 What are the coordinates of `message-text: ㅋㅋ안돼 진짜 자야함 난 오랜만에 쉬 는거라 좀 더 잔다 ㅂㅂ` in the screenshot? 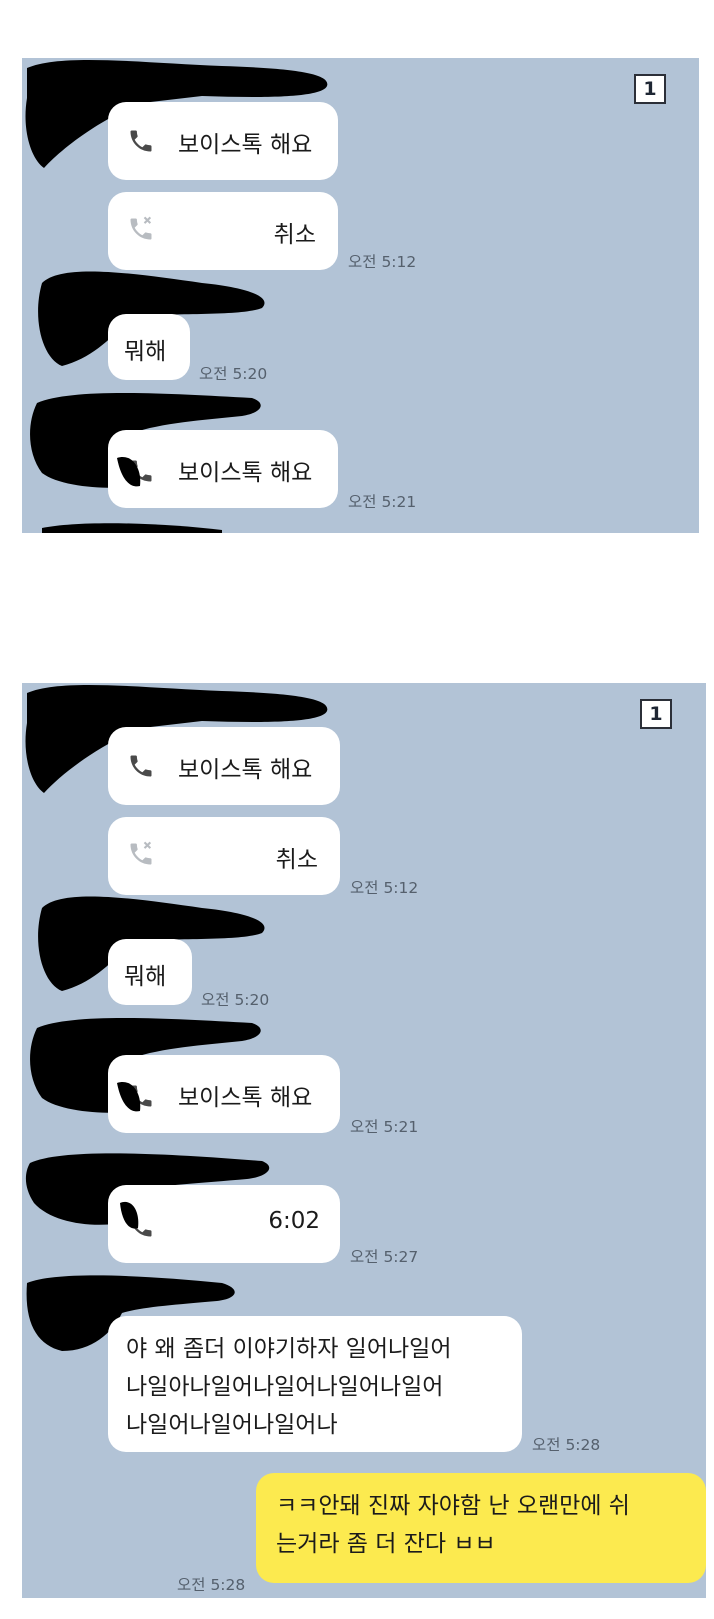 It's located at (453, 1525).